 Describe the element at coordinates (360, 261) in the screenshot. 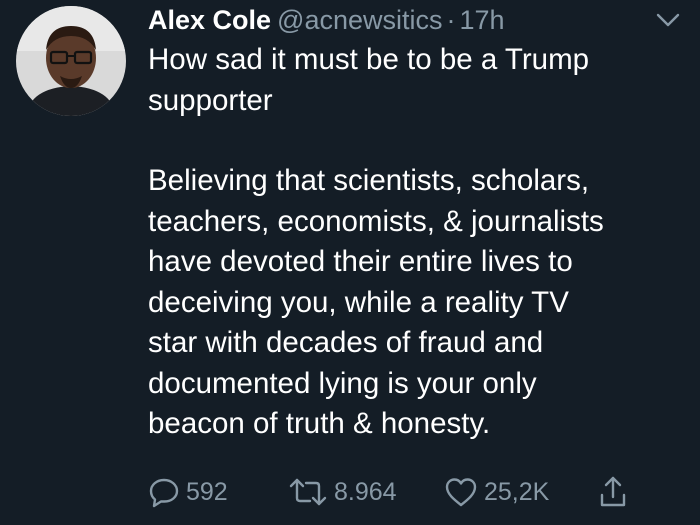

I see `tweet-line: have devoted their entire lives to` at that location.